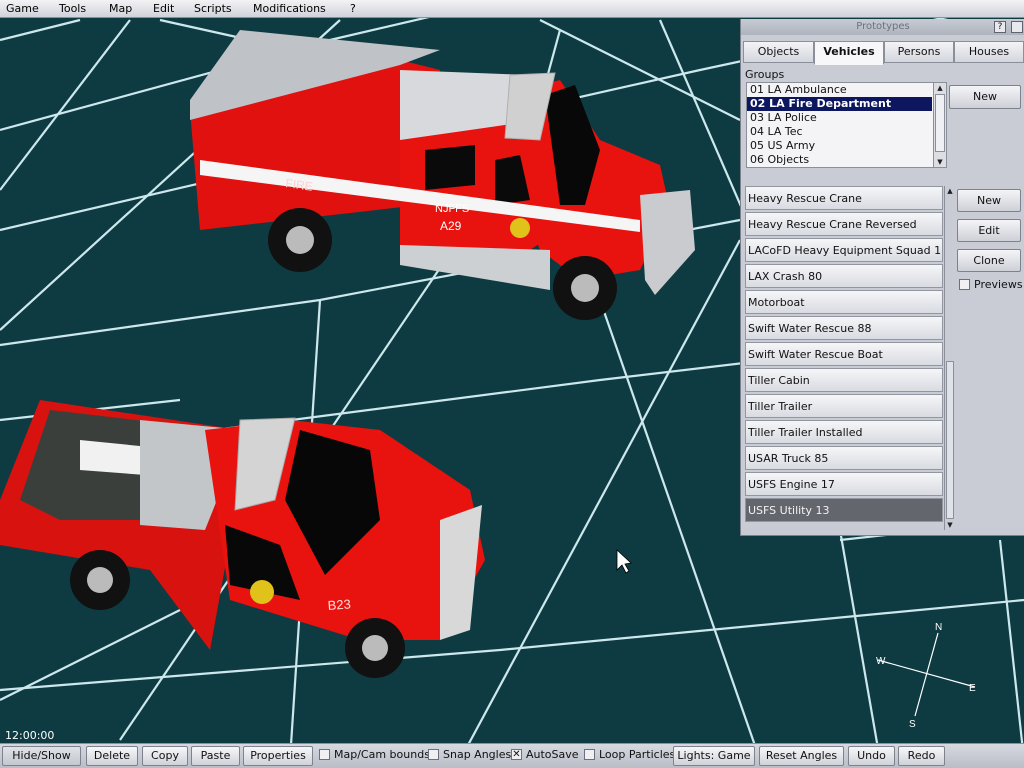 This screenshot has height=768, width=1024. Describe the element at coordinates (84, 8) in the screenshot. I see `menu-tools: Tools` at that location.